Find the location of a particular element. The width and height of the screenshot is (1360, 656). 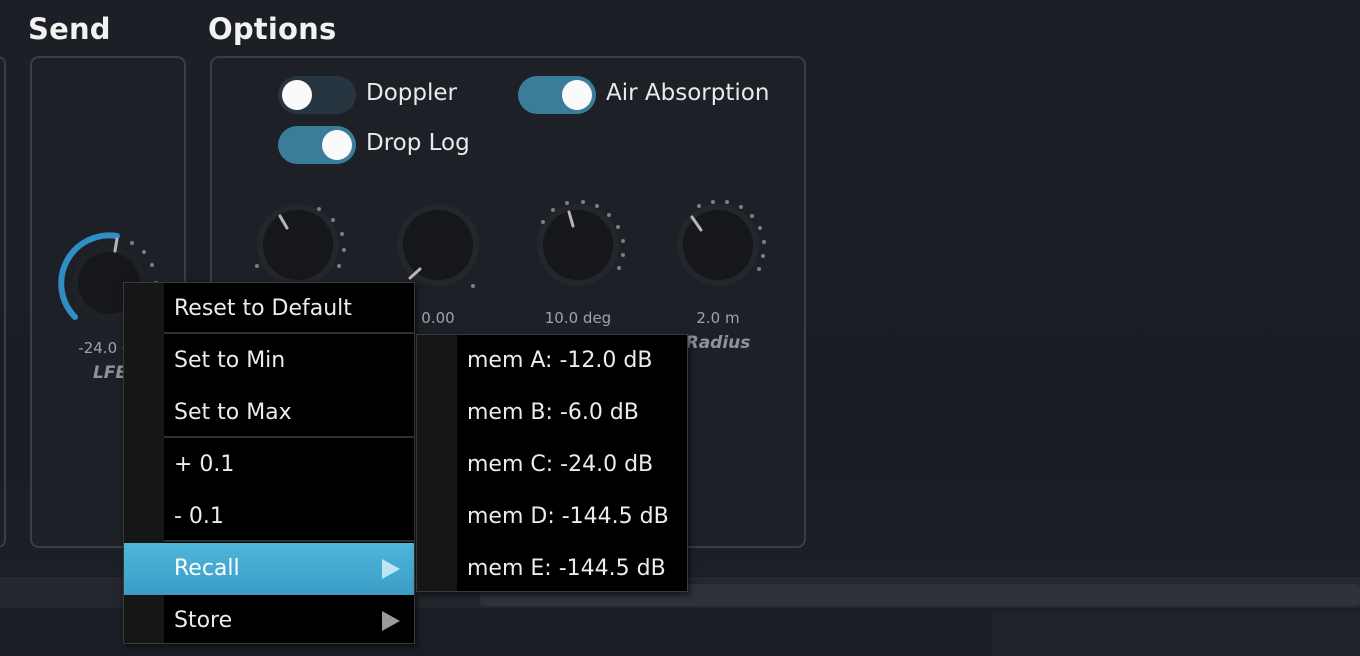

air-absorption-toggle is located at coordinates (557, 95).